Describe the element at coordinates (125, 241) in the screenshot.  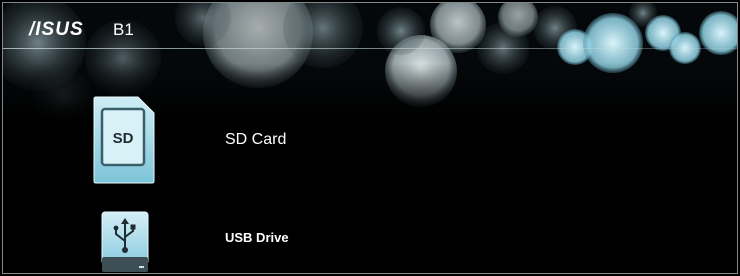
I see `usb-drive-icon` at that location.